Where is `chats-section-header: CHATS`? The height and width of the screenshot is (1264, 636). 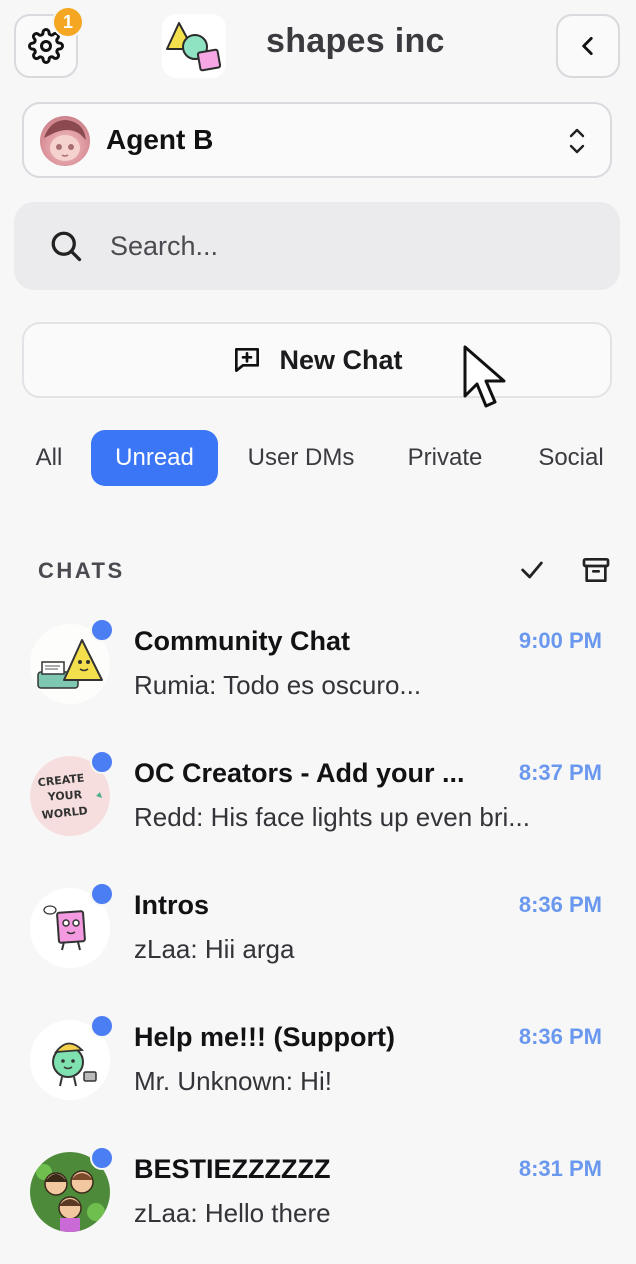
chats-section-header: CHATS is located at coordinates (318, 571).